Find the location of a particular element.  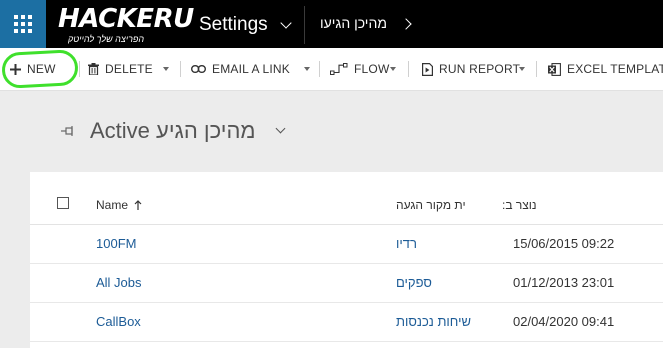

logo-tagline: הפריצה שלך להייטק is located at coordinates (106, 39).